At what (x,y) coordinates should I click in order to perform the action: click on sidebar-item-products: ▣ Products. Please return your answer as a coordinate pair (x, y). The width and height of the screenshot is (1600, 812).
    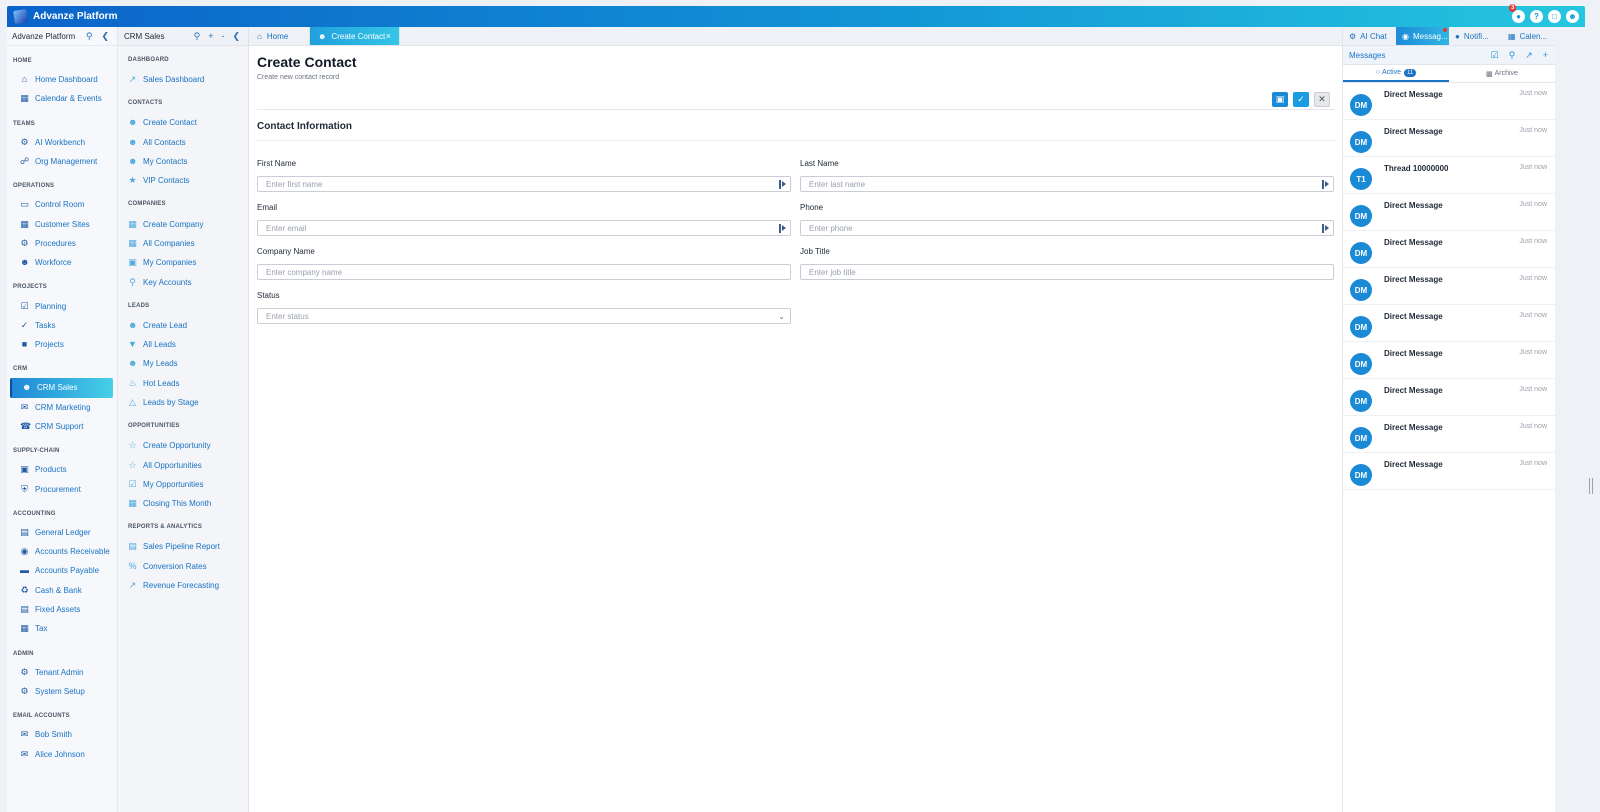
    Looking at the image, I should click on (62, 469).